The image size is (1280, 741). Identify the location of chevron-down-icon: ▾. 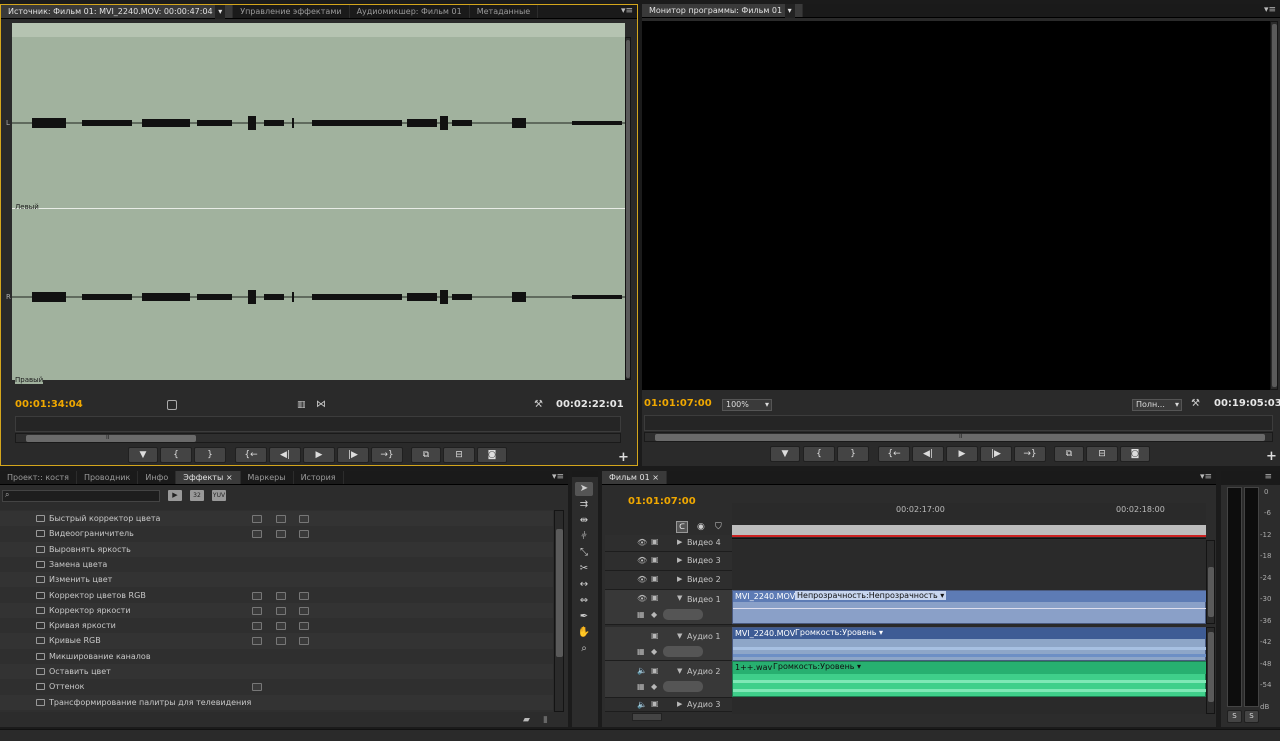
(220, 12).